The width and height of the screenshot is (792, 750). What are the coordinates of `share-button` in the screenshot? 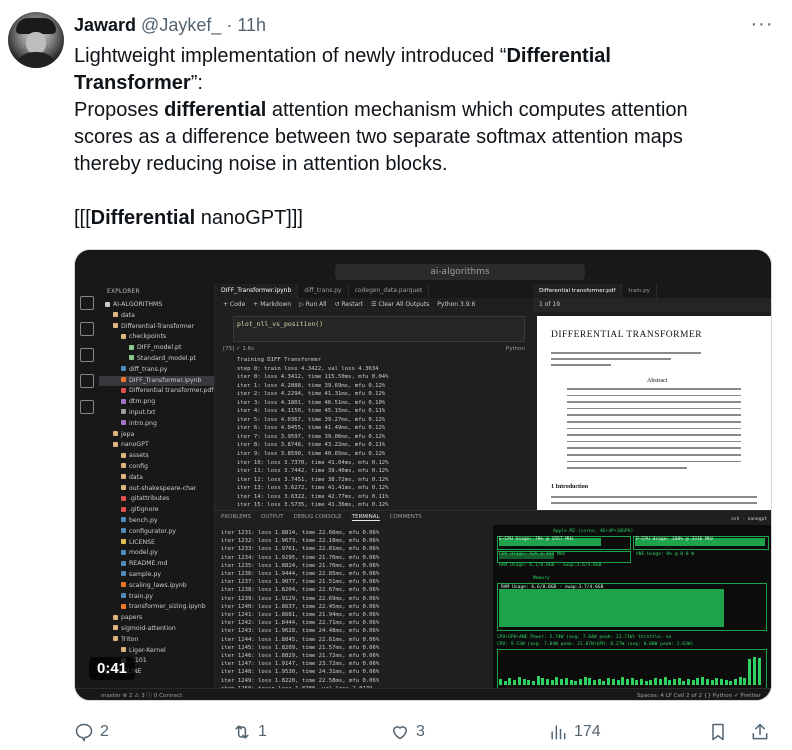 It's located at (763, 732).